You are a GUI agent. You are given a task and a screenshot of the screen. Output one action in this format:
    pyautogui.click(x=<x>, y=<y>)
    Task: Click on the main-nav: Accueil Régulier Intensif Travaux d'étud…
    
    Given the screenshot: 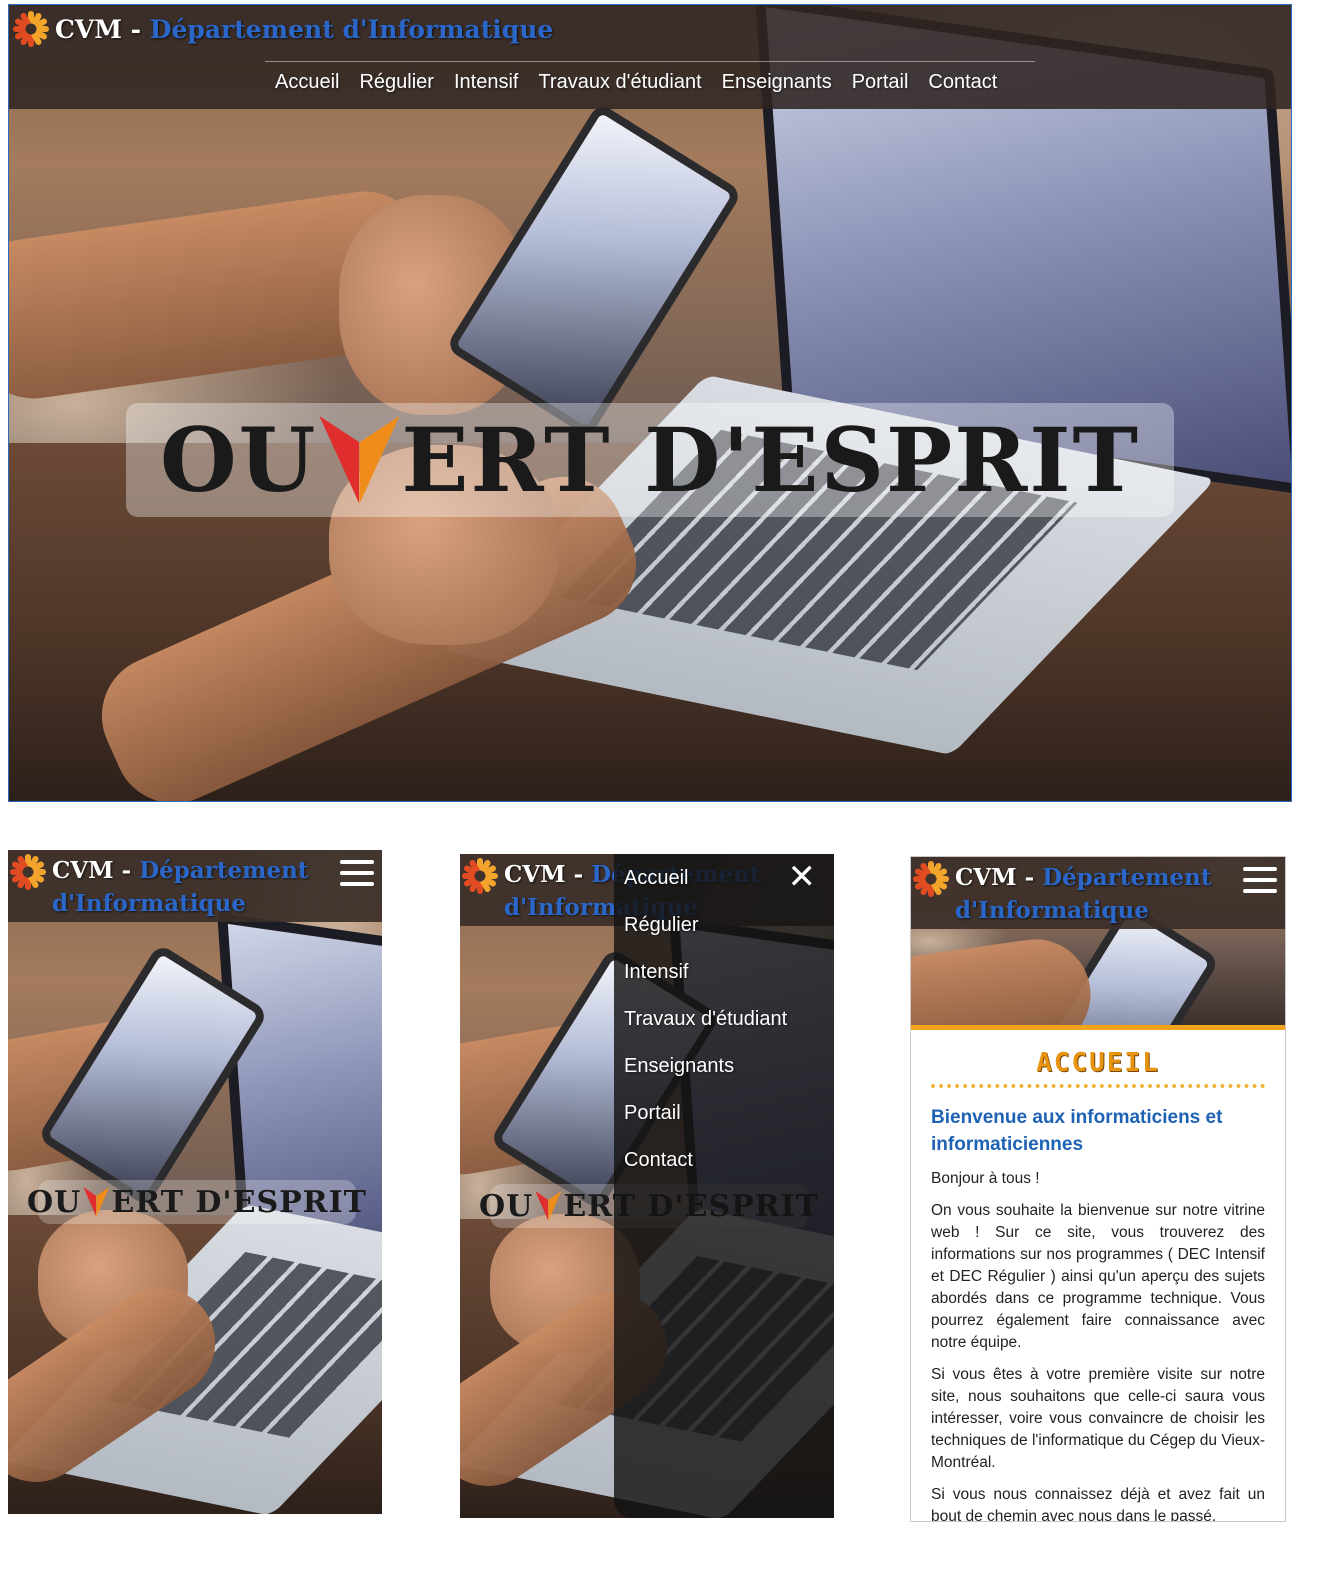 What is the action you would take?
    pyautogui.click(x=636, y=82)
    